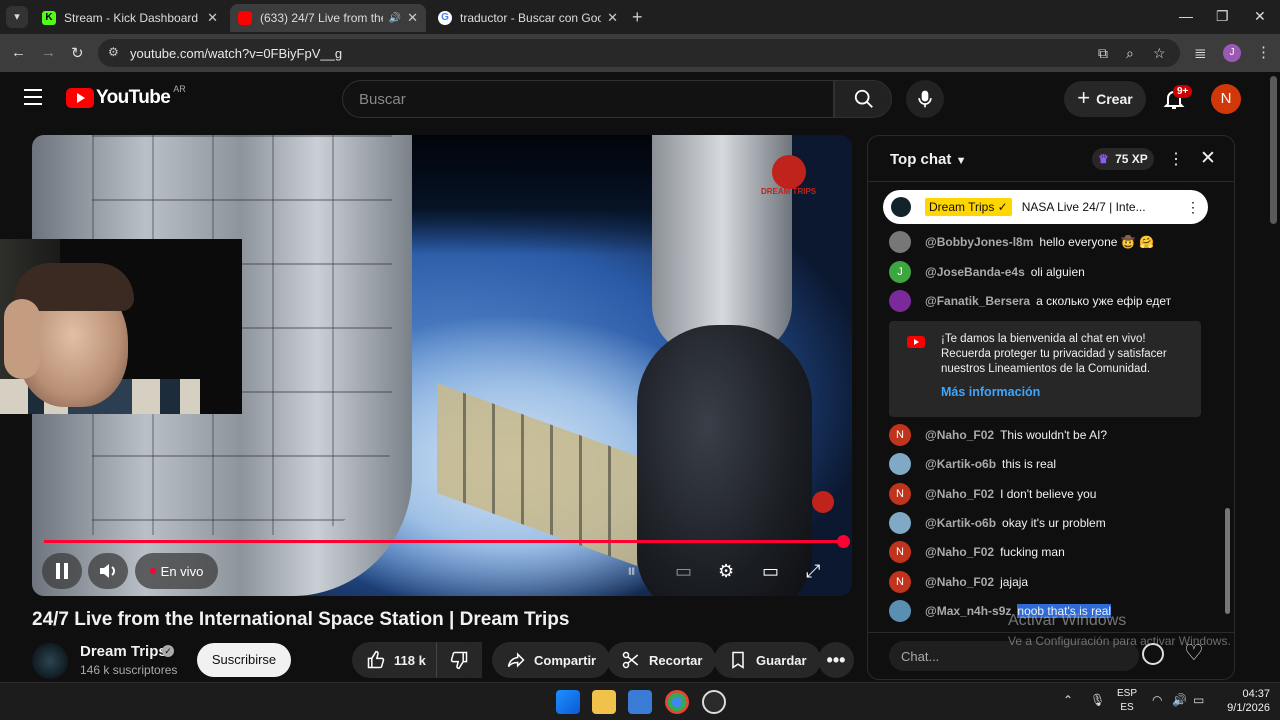  I want to click on chat-mode-selector: Top chat ▼, so click(928, 159).